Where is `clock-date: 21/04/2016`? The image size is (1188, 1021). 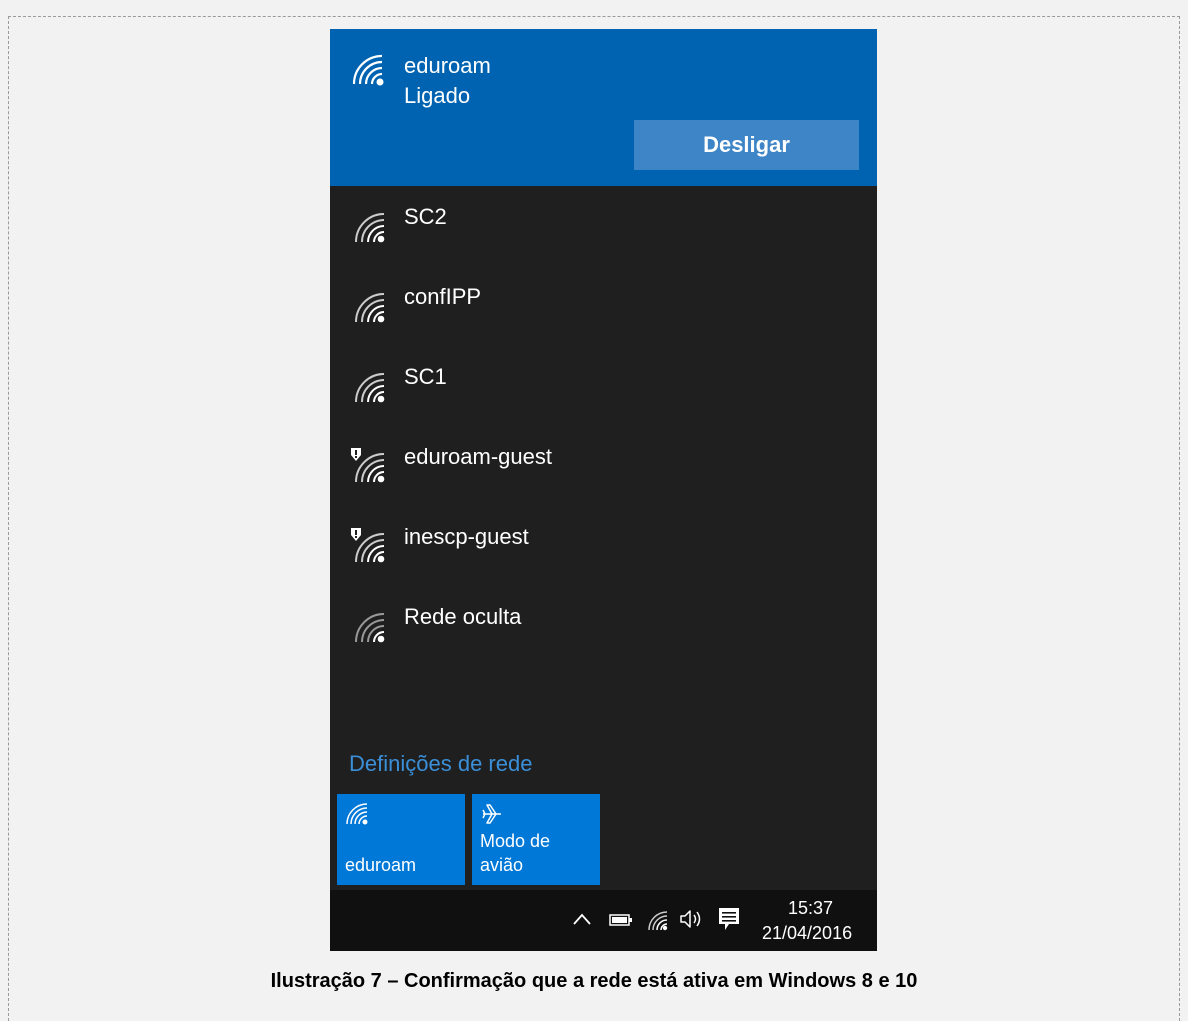
clock-date: 21/04/2016 is located at coordinates (807, 933).